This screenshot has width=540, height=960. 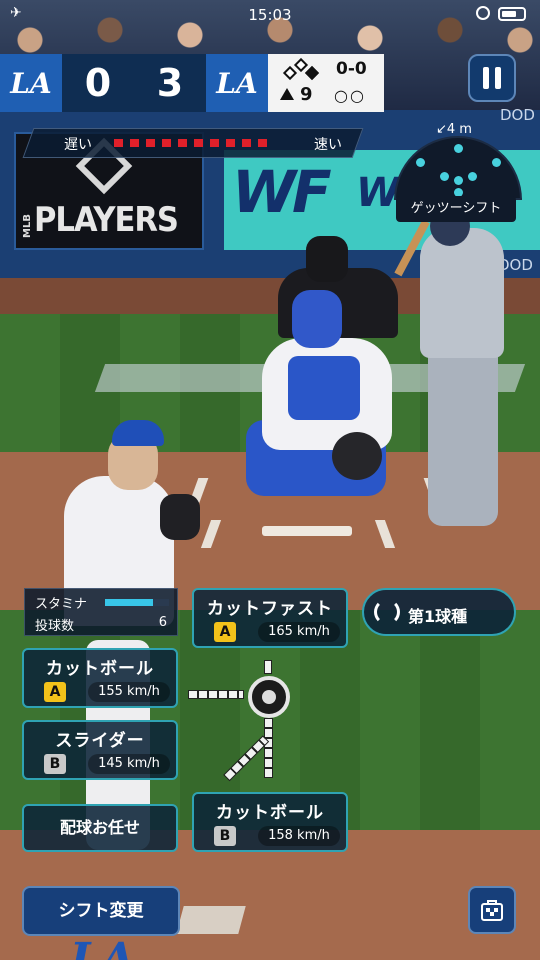 I want to click on pitcher-glove, so click(x=180, y=517).